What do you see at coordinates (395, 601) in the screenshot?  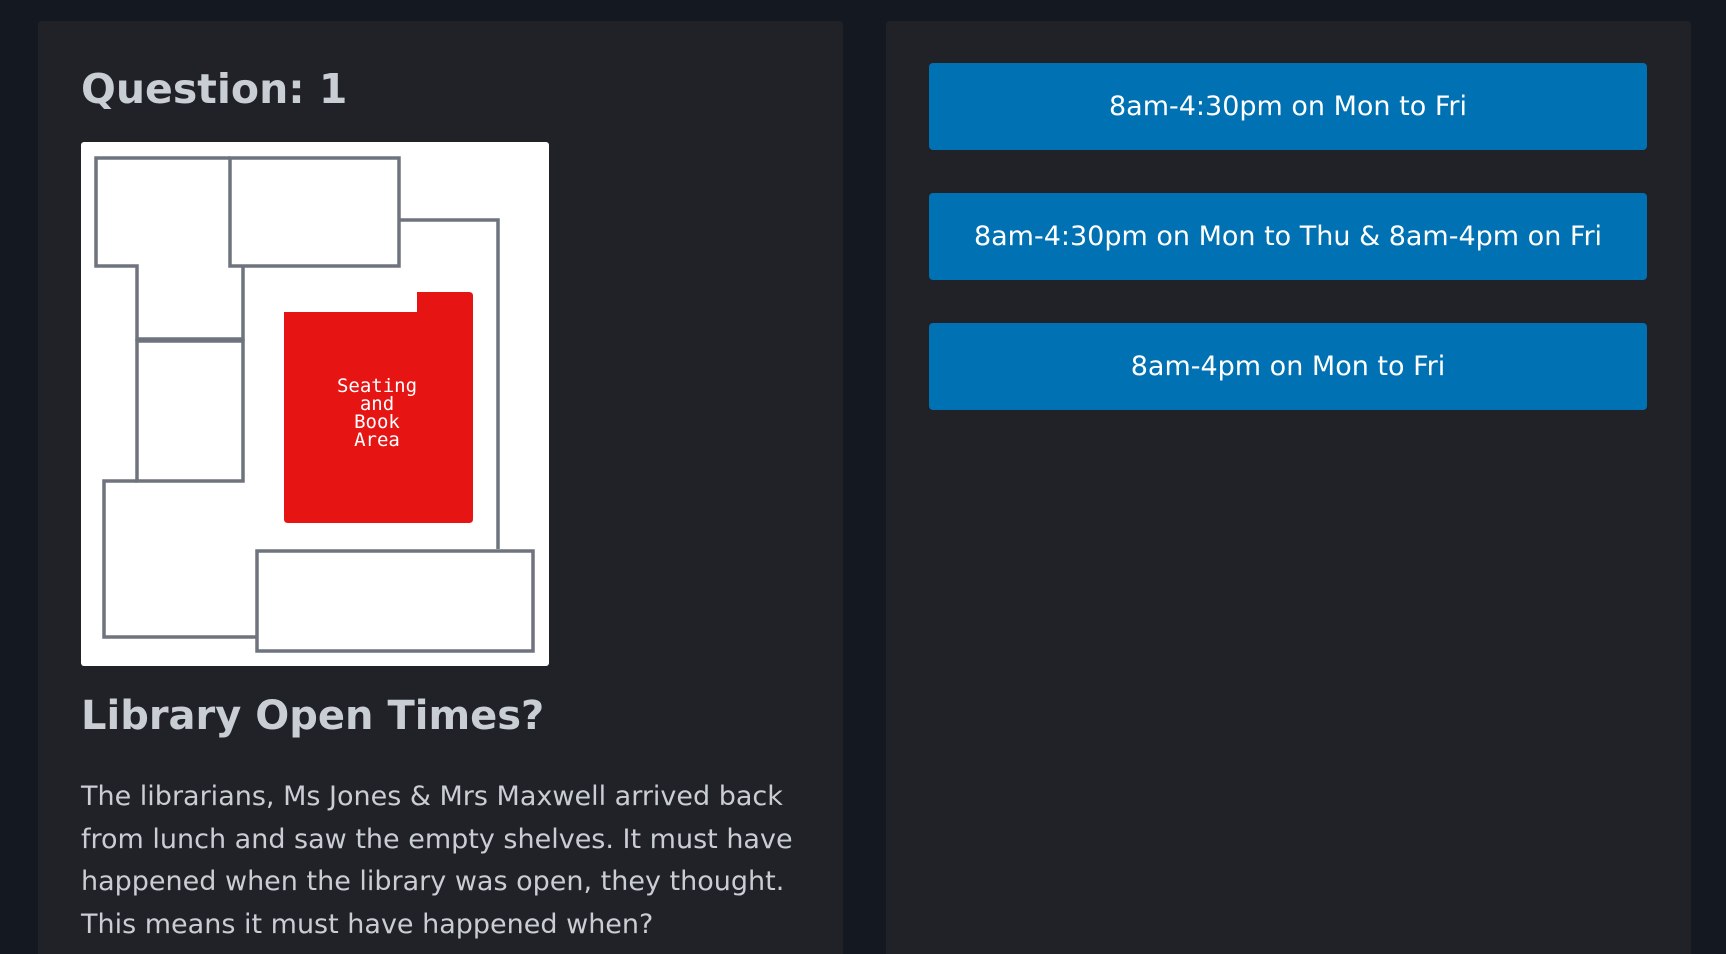 I see `room-bottom-right` at bounding box center [395, 601].